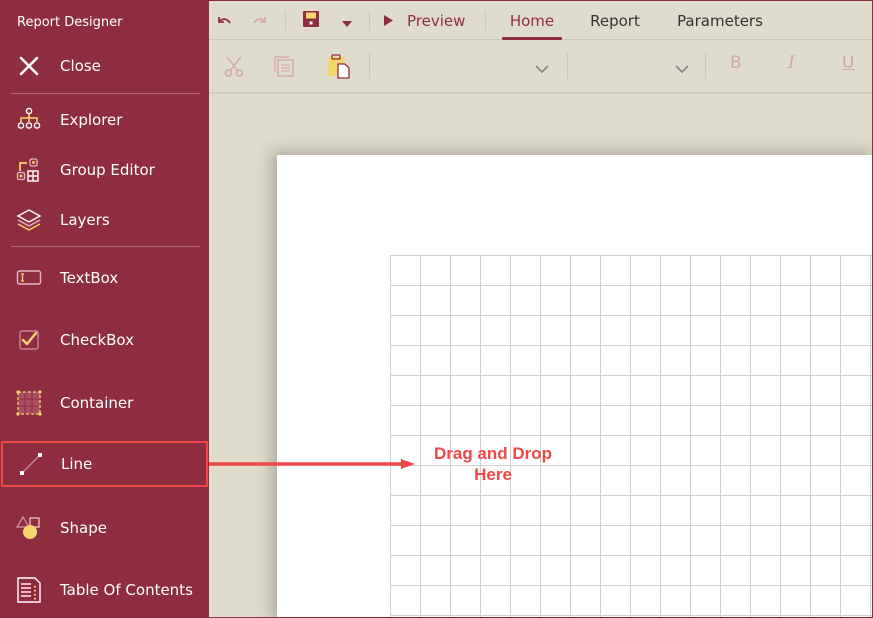  What do you see at coordinates (720, 20) in the screenshot?
I see `tab-parameters: Parameters` at bounding box center [720, 20].